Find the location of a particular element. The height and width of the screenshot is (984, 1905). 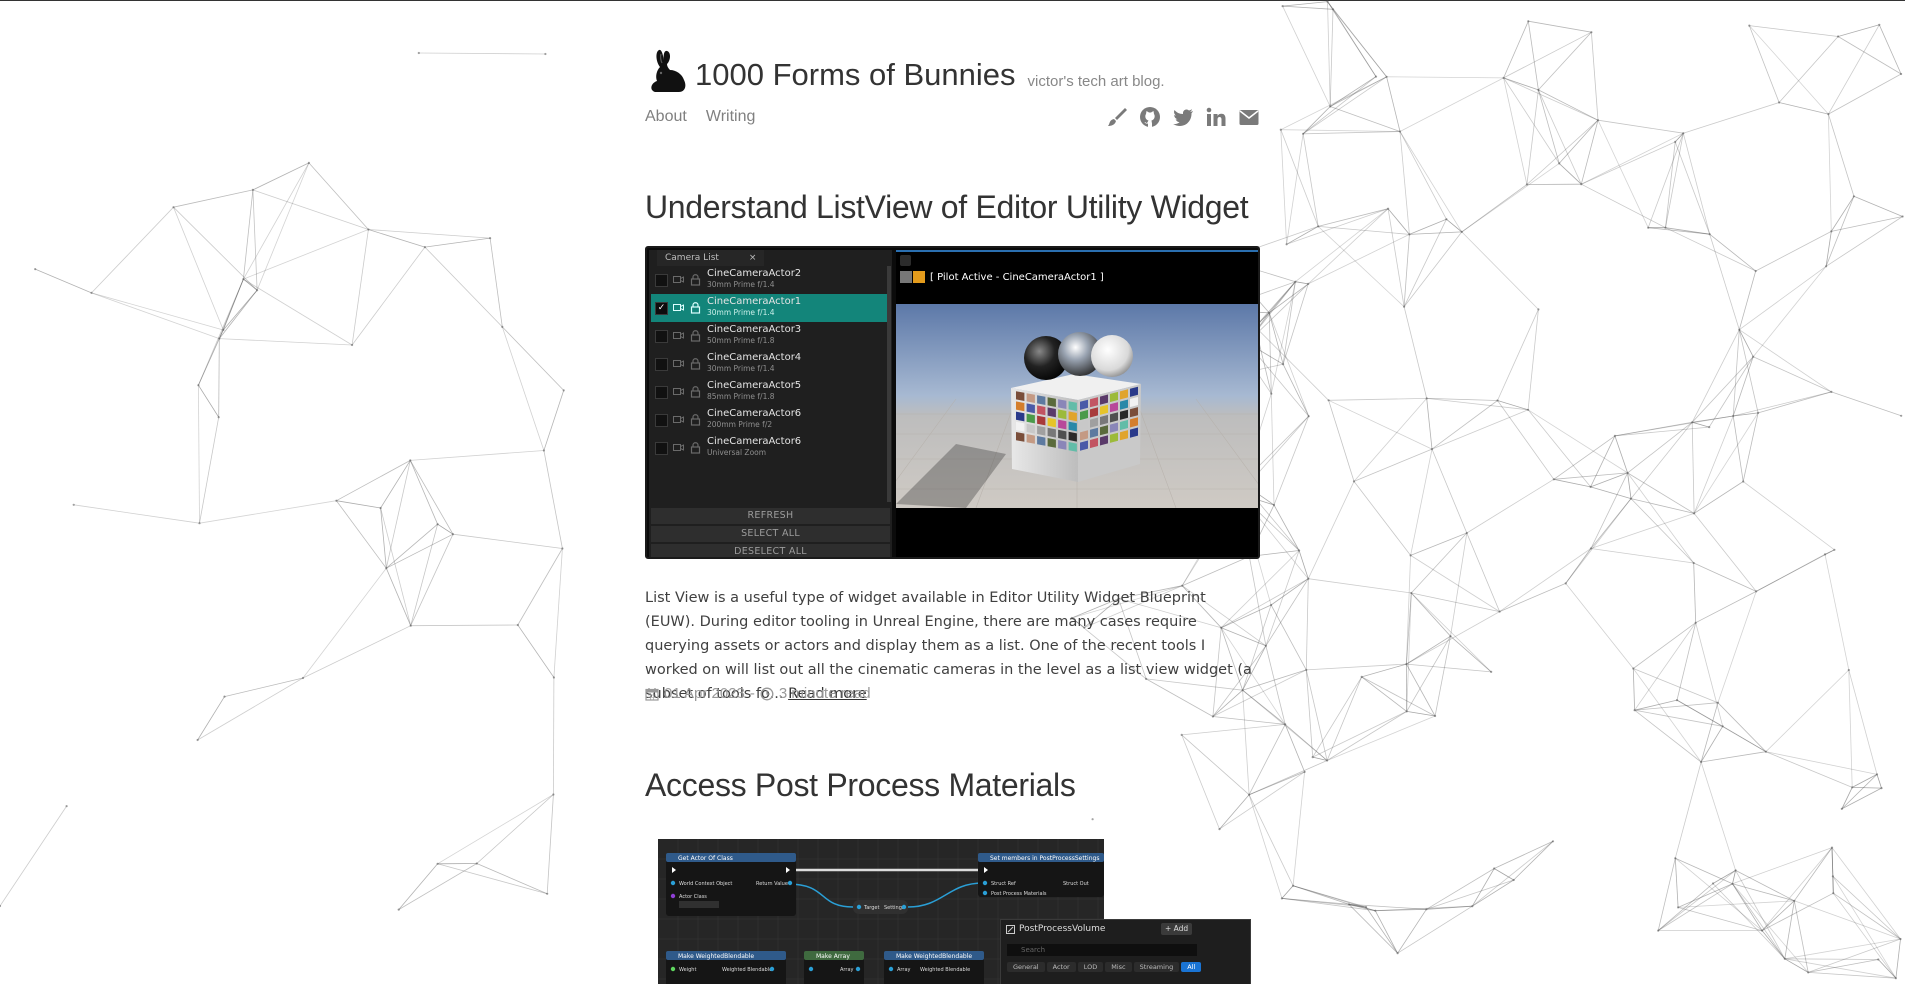

tab-misc: Misc is located at coordinates (1118, 967).